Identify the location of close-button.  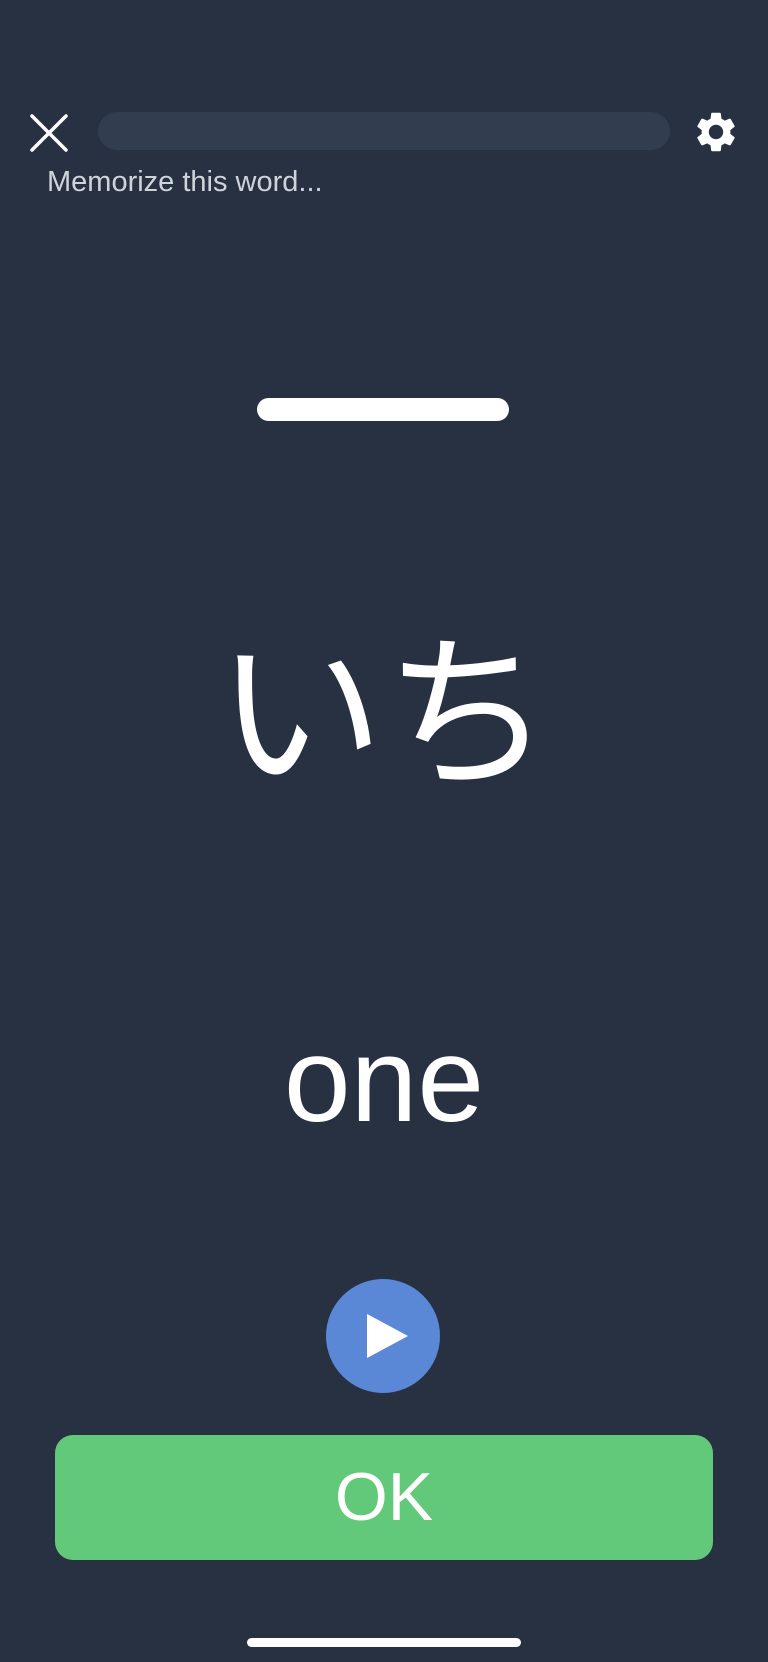
(49, 133).